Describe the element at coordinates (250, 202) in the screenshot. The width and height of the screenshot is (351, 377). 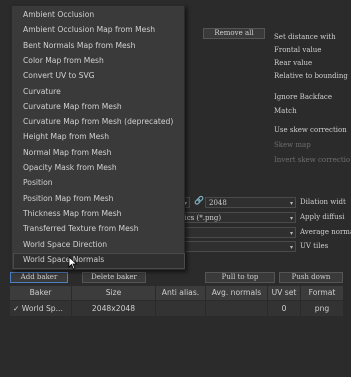
I see `size-select: 2048 ▾` at that location.